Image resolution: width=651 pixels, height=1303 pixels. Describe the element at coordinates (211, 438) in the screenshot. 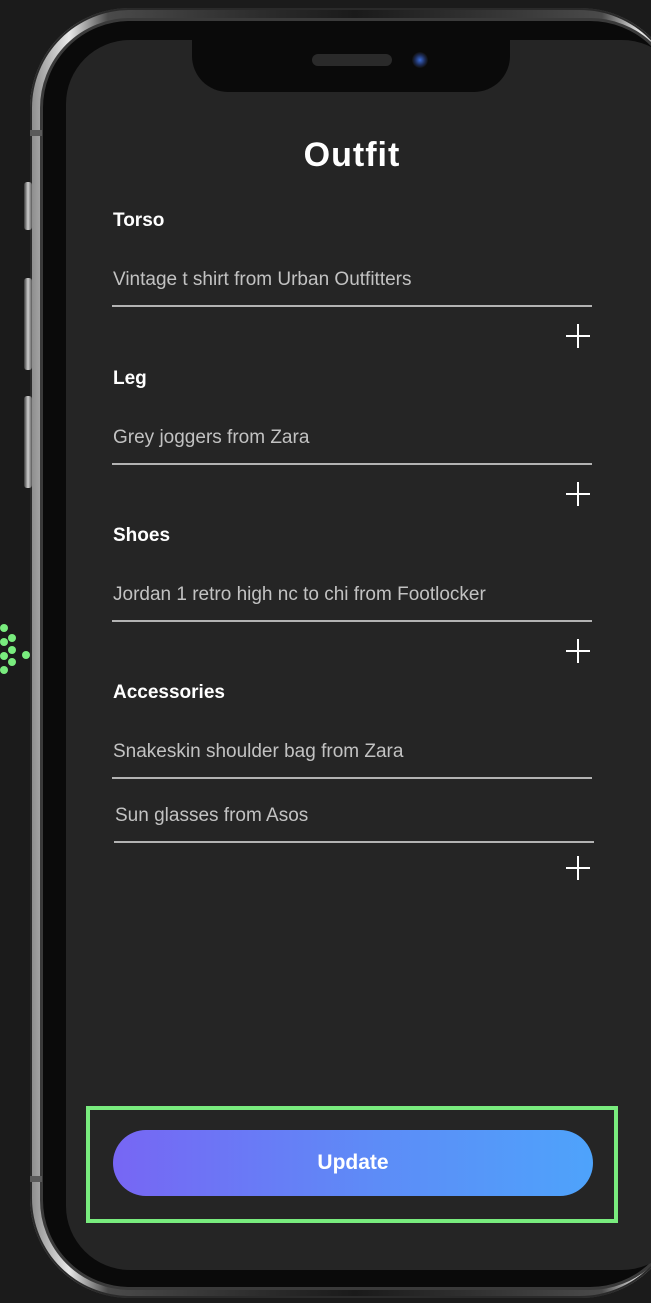

I see `leg-field: Grey joggers from Zara` at that location.